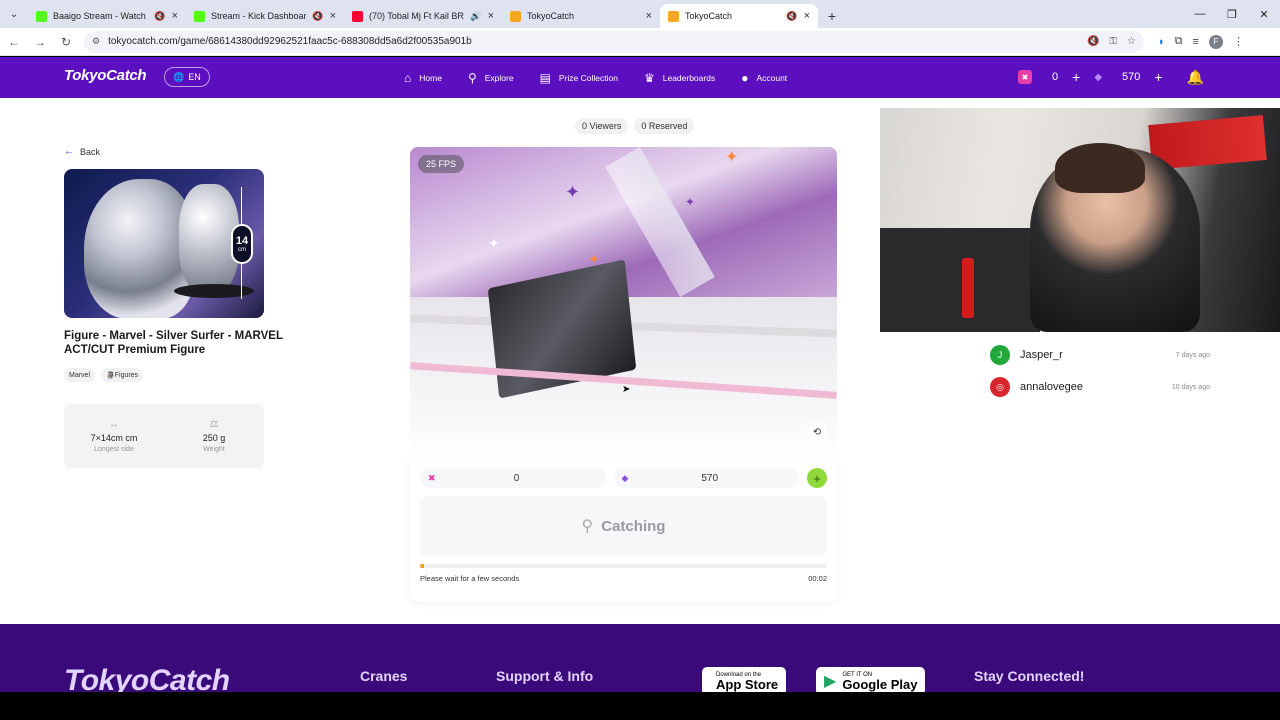  What do you see at coordinates (1076, 77) in the screenshot?
I see `add-tickets-button: +` at bounding box center [1076, 77].